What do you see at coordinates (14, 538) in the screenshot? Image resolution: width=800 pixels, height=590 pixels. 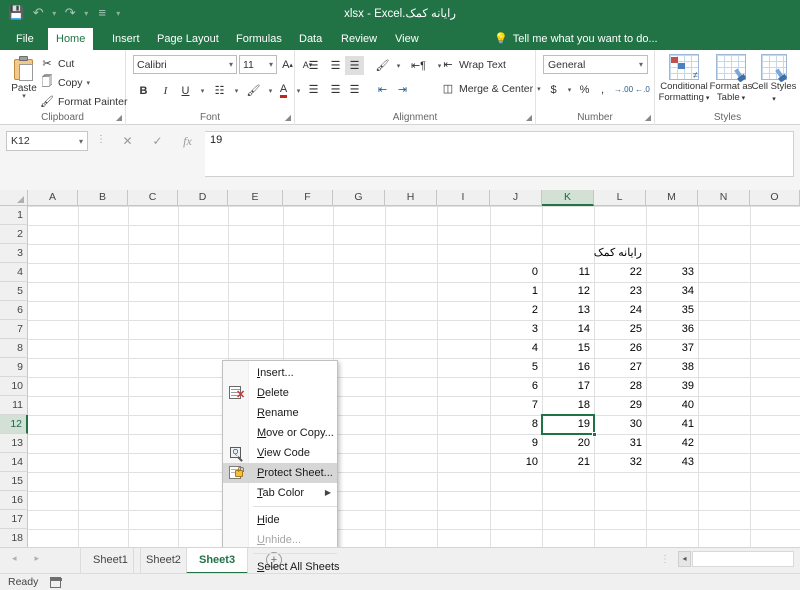 I see `row-header-18: 18` at bounding box center [14, 538].